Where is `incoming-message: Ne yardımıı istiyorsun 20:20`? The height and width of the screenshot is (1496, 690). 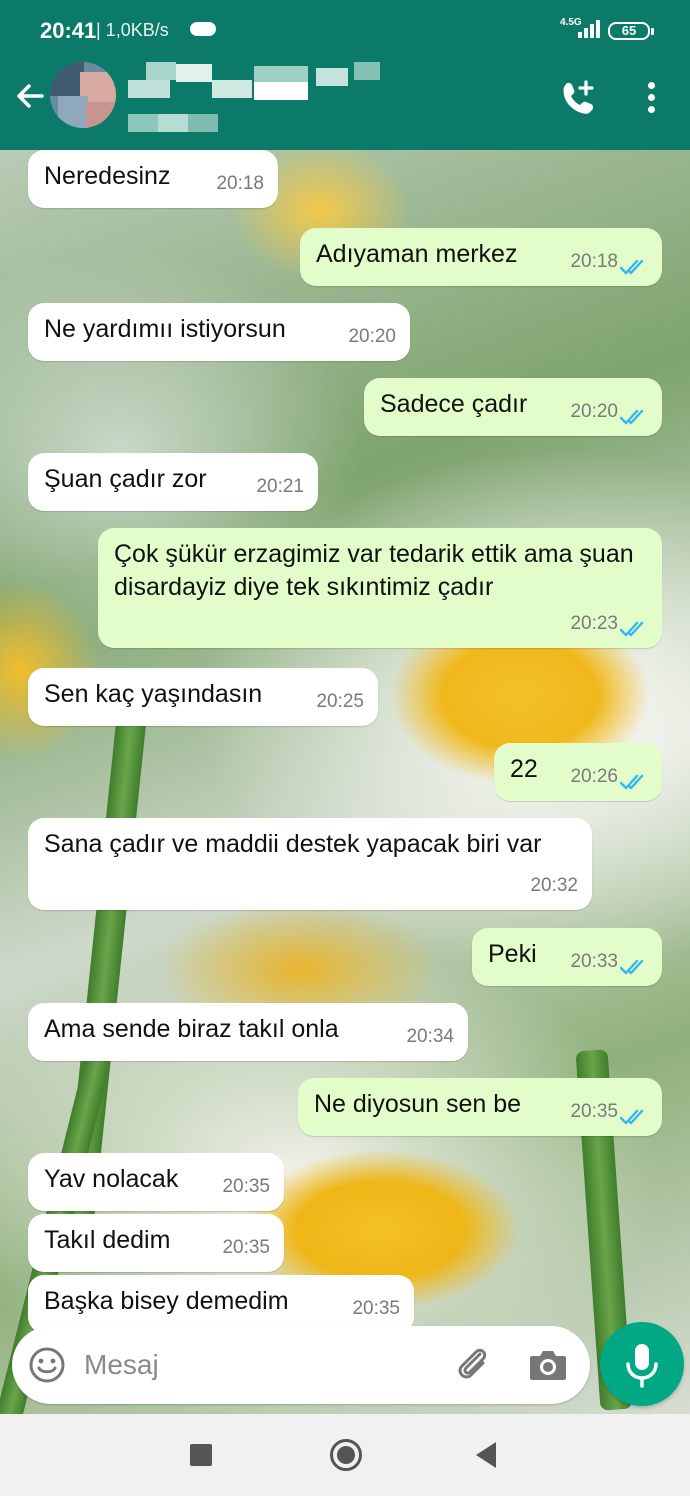
incoming-message: Ne yardımıı istiyorsun 20:20 is located at coordinates (219, 332).